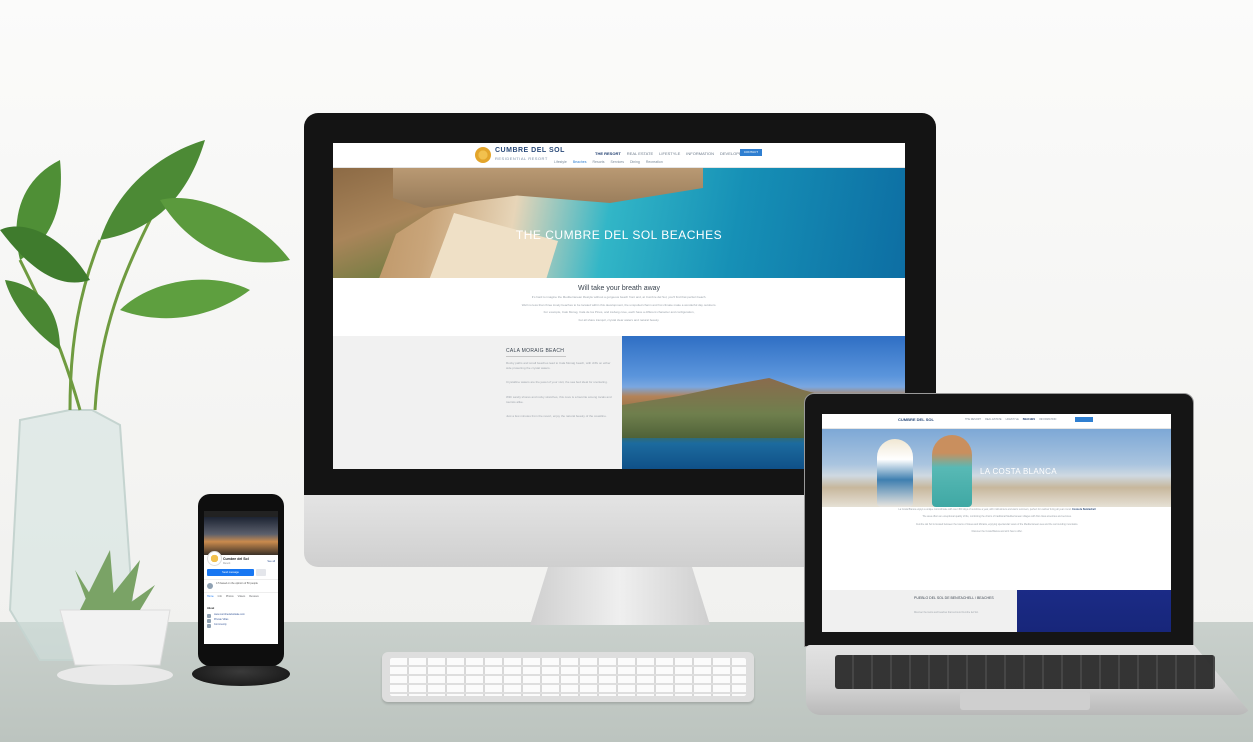 The height and width of the screenshot is (742, 1253). Describe the element at coordinates (210, 599) in the screenshot. I see `tab-home: Home` at that location.